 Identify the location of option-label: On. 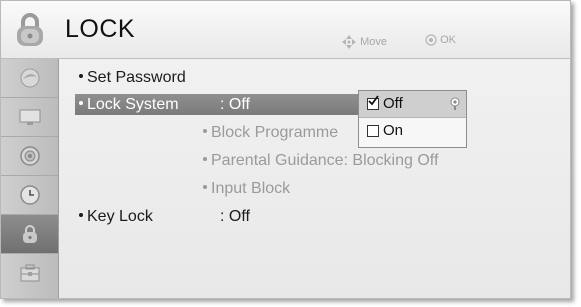
(393, 130).